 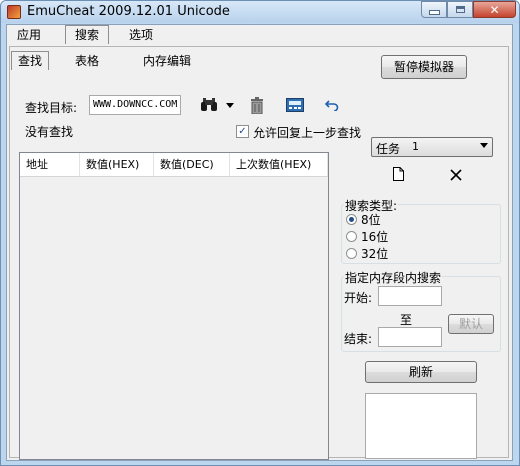 What do you see at coordinates (230, 105) in the screenshot?
I see `search-options-dropdown-icon` at bounding box center [230, 105].